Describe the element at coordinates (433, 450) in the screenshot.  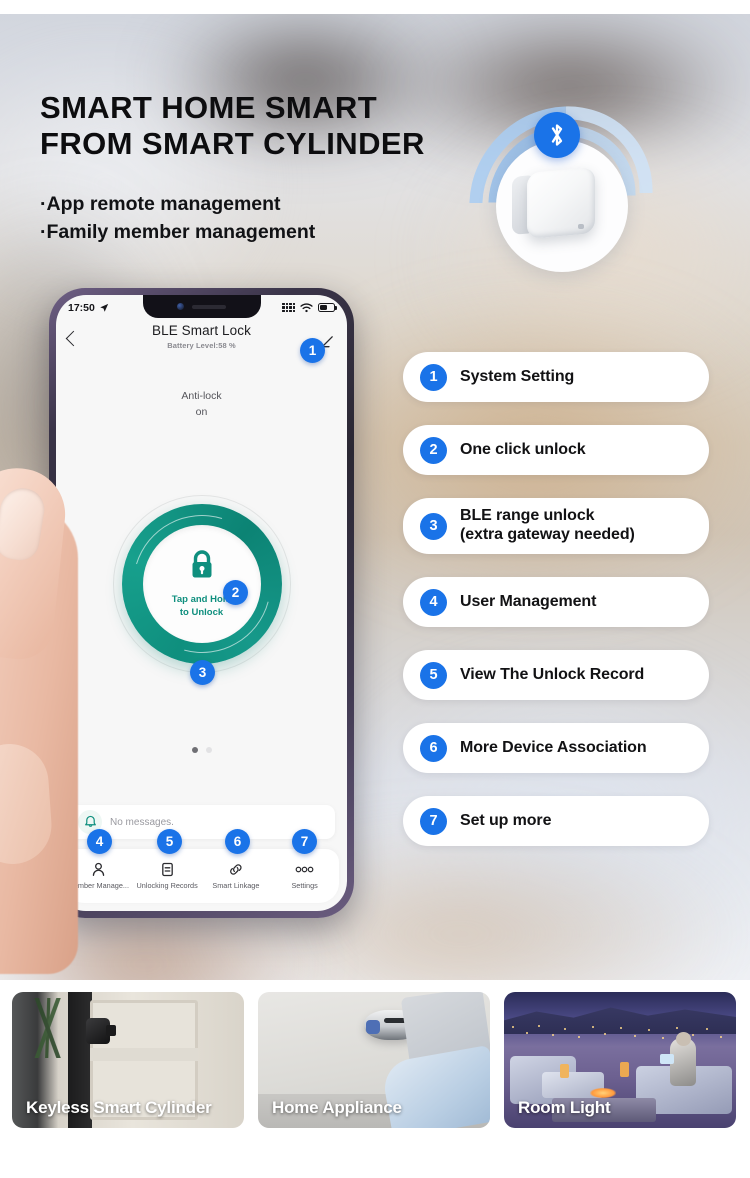
I see `feature-number-2: 2` at that location.